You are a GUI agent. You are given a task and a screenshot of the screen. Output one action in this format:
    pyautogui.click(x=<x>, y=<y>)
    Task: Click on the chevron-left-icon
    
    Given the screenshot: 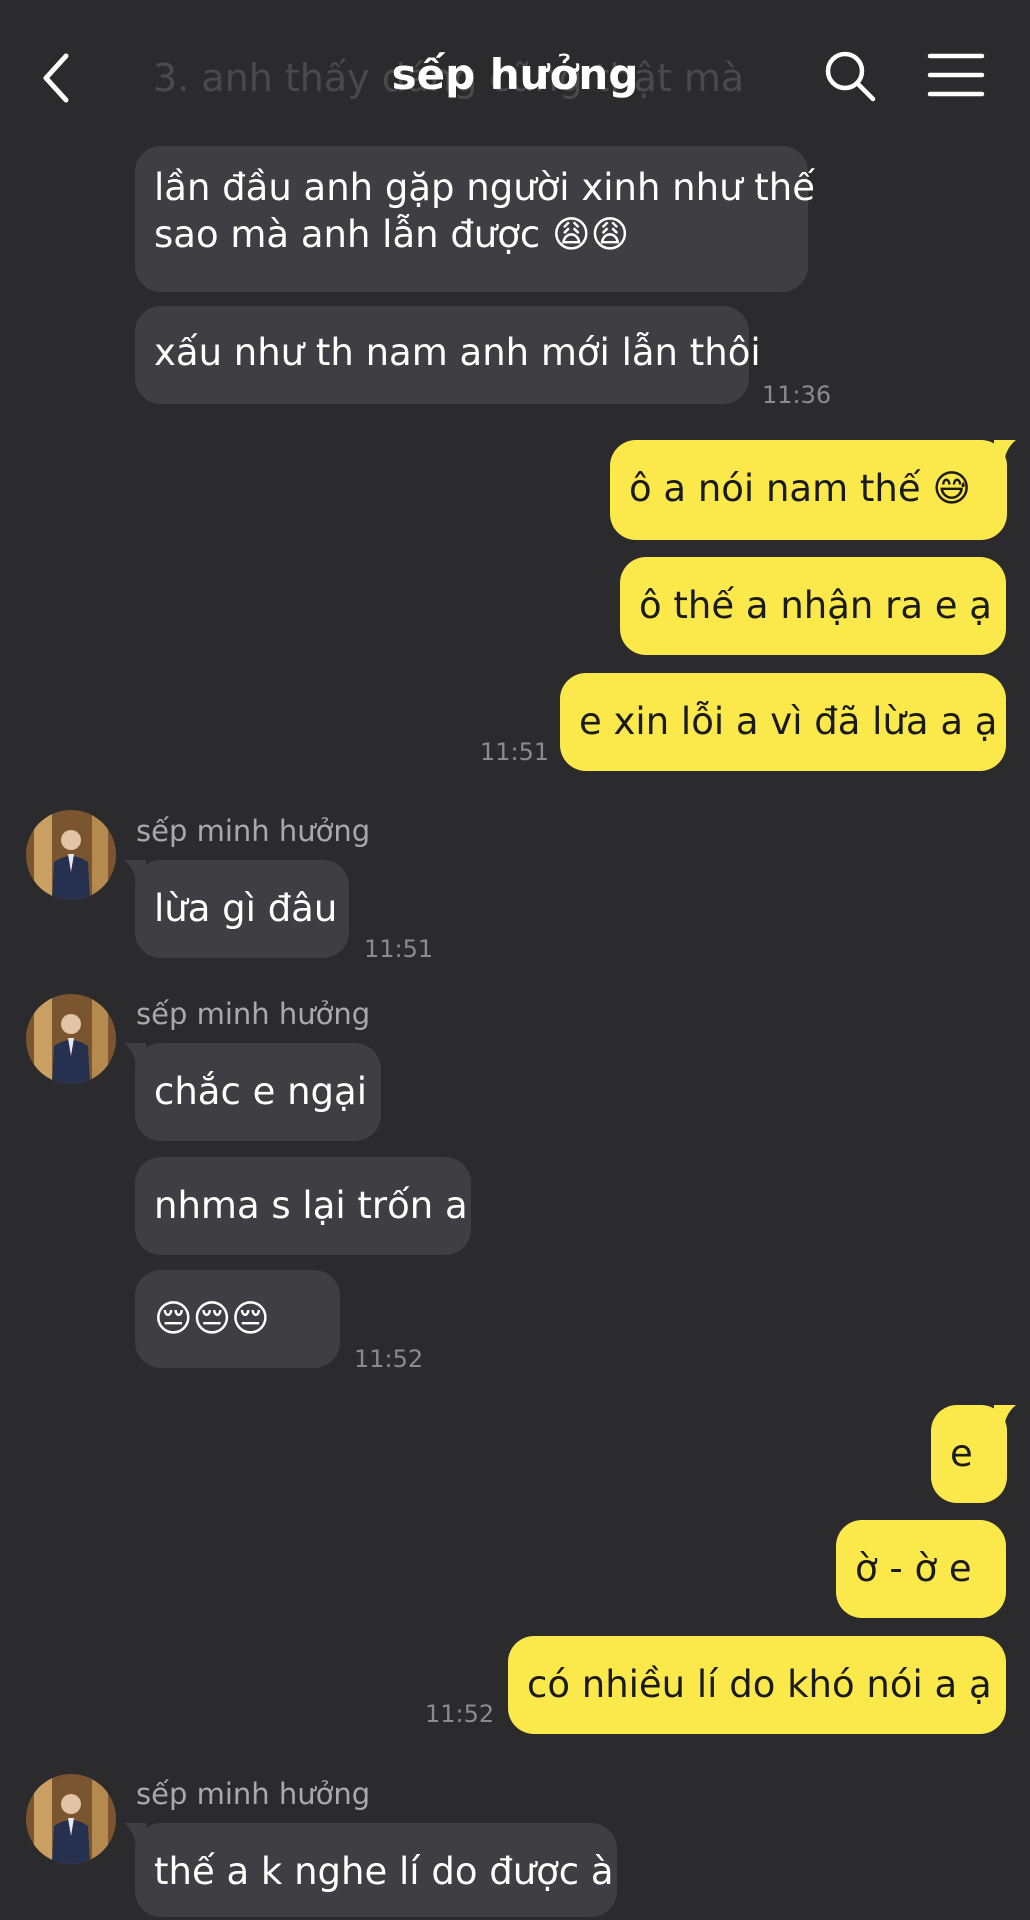 What is the action you would take?
    pyautogui.click(x=56, y=78)
    